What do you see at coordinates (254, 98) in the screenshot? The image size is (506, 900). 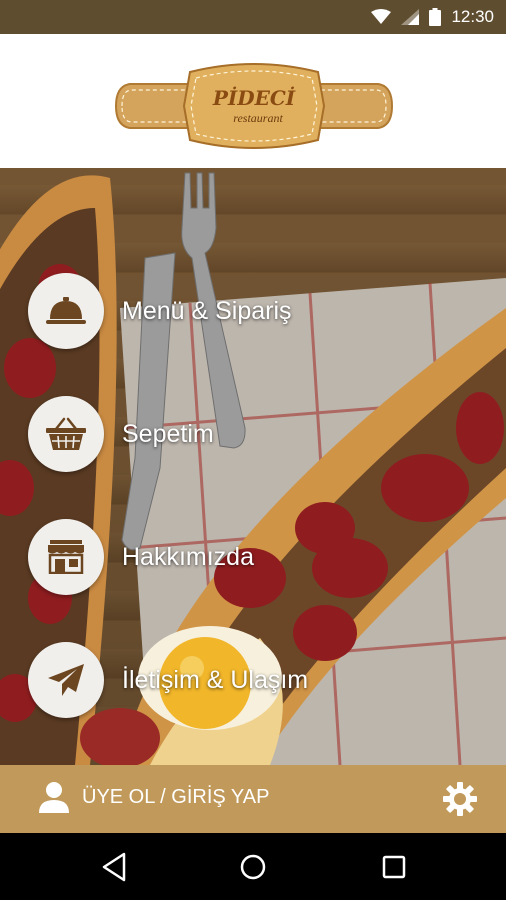 I see `logo-text: PİDECİ` at bounding box center [254, 98].